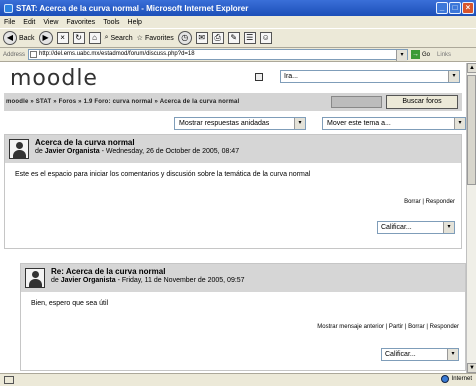 This screenshot has width=476, height=386. Describe the element at coordinates (9, 380) in the screenshot. I see `page-done-icon` at that location.